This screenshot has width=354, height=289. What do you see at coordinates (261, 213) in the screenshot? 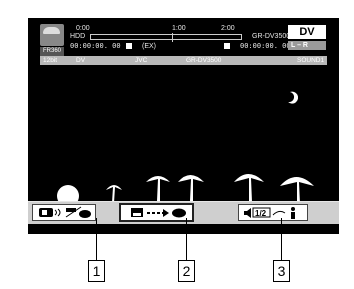
I see `svg-text: 1/2` at bounding box center [261, 213].